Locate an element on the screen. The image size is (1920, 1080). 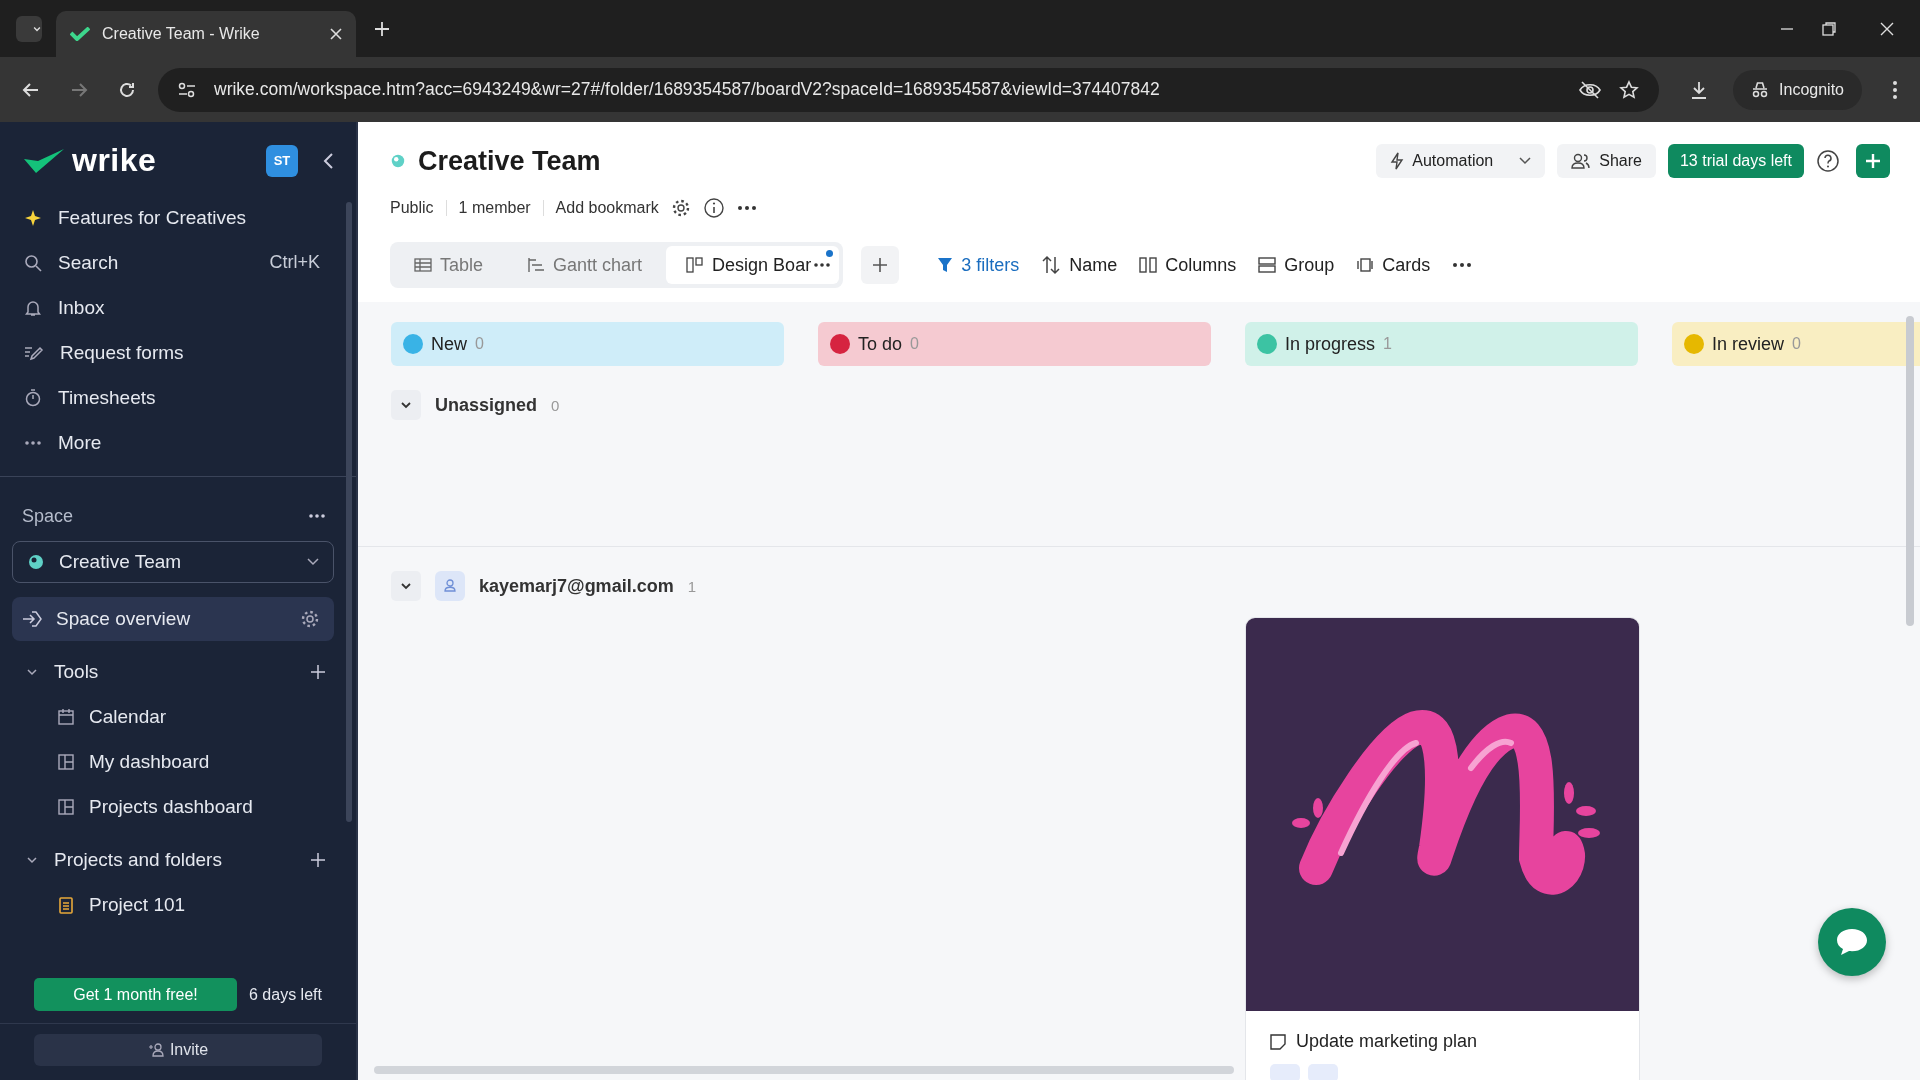
add-view-button is located at coordinates (880, 265).